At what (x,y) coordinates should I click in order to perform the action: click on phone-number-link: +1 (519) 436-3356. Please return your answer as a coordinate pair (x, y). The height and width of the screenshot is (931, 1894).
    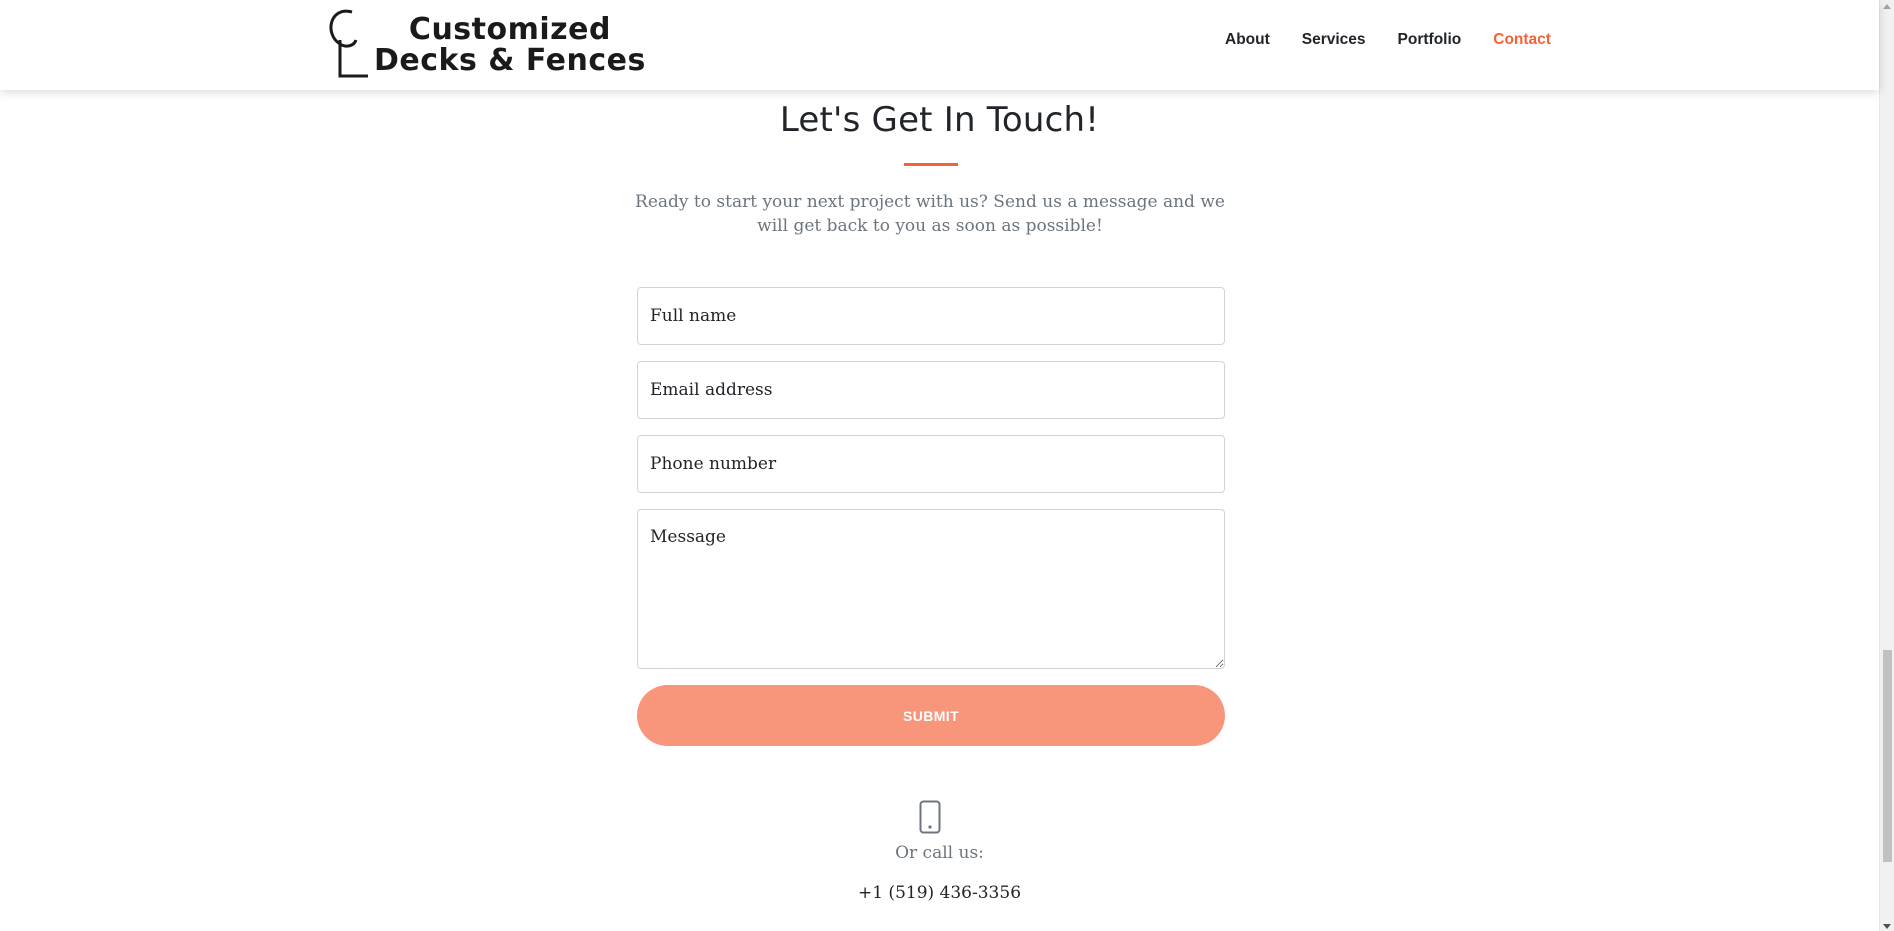
    Looking at the image, I should click on (939, 893).